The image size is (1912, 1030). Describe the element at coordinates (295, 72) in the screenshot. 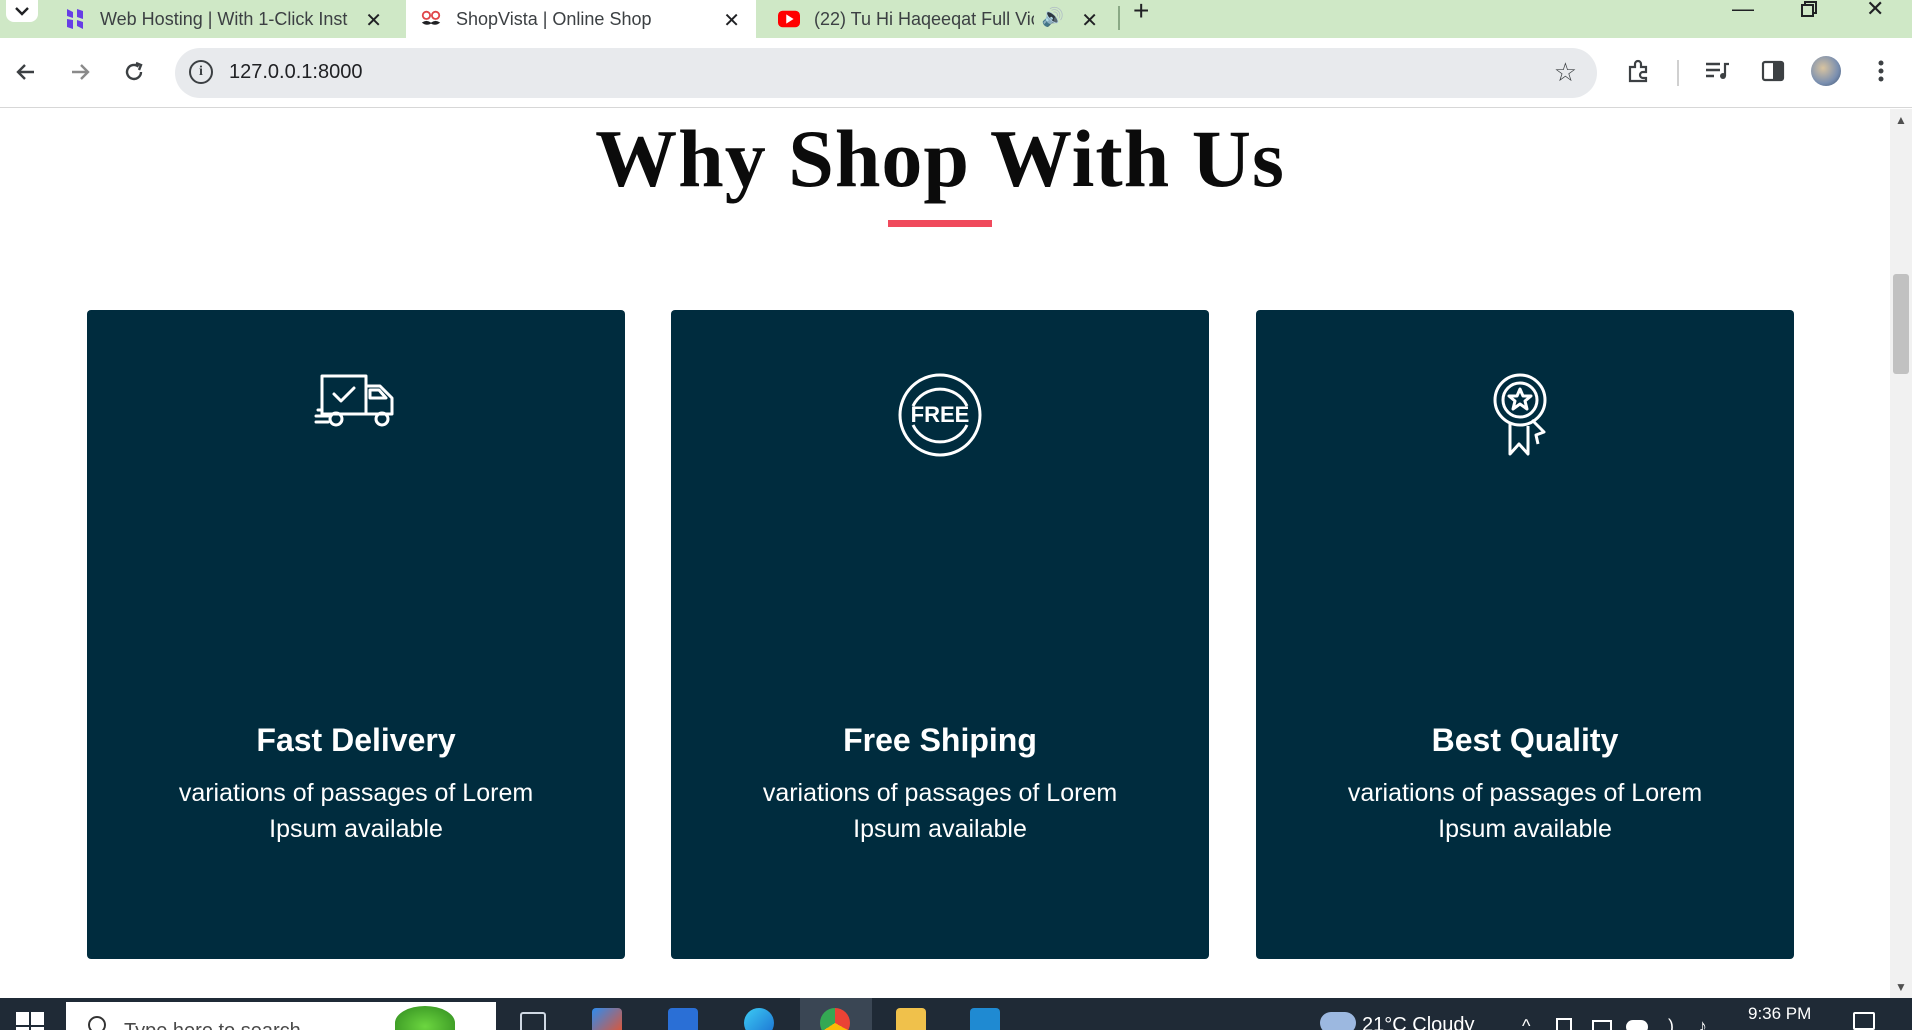

I see `url-text: 127.0.0.1:8000` at that location.